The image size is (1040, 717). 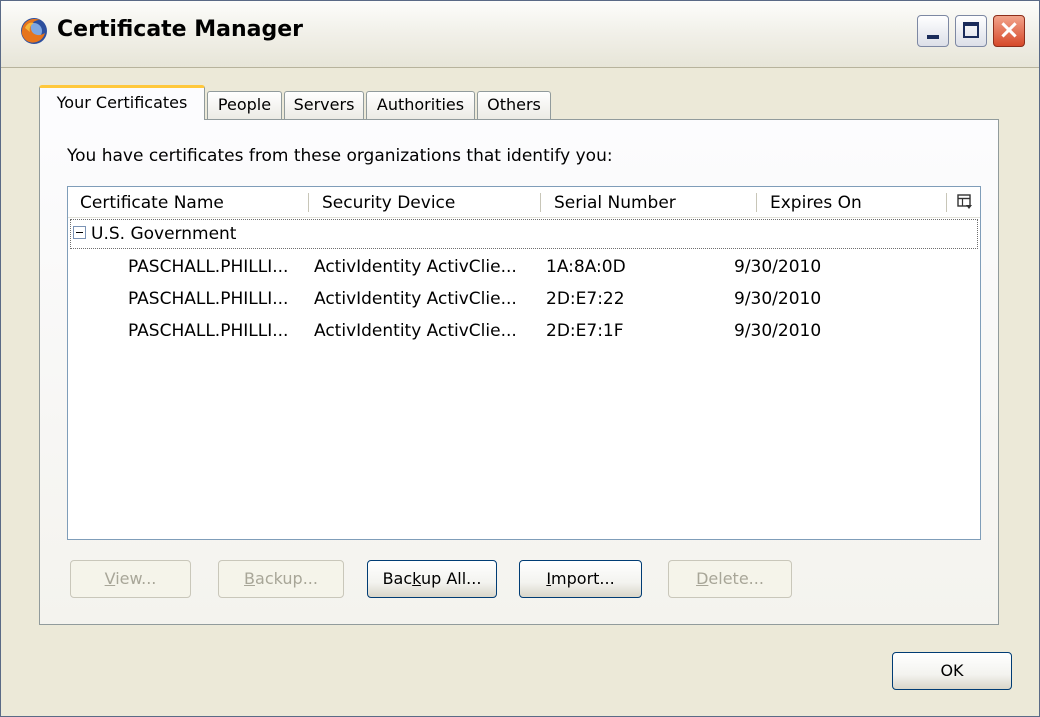 What do you see at coordinates (324, 105) in the screenshot?
I see `tab-servers: Servers` at bounding box center [324, 105].